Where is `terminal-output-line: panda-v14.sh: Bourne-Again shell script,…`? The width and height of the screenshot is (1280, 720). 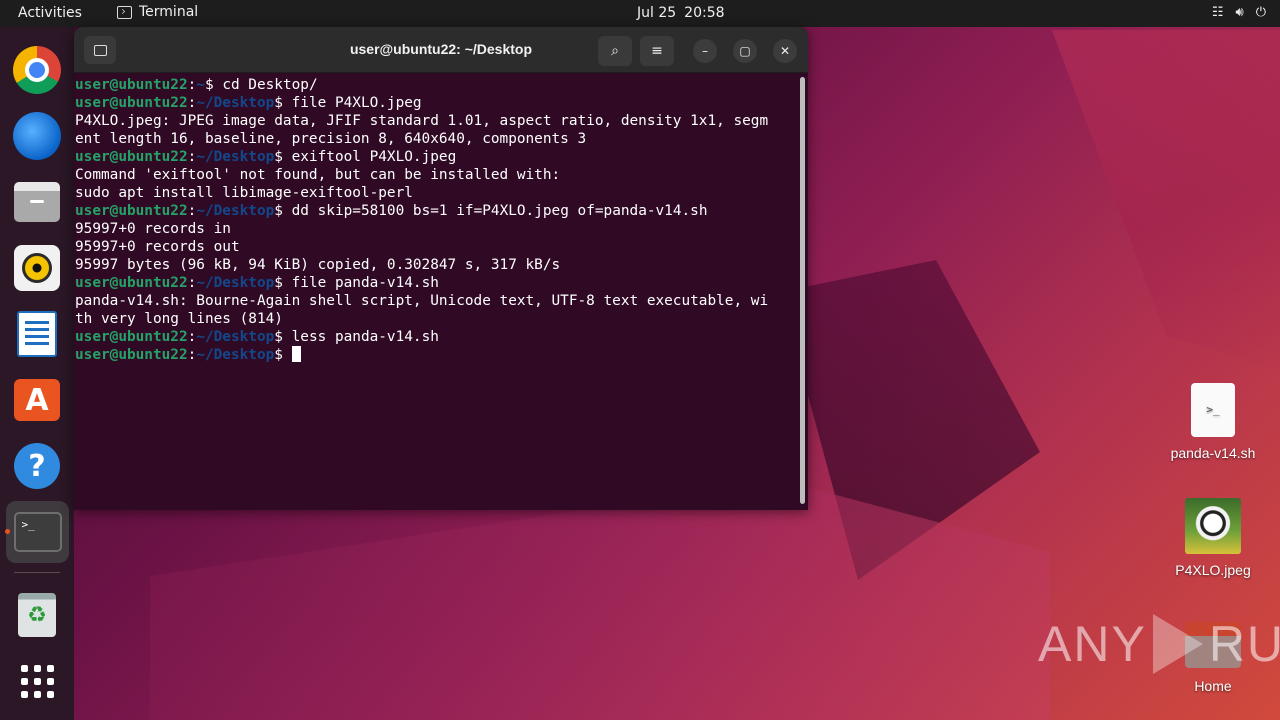 terminal-output-line: panda-v14.sh: Bourne-Again shell script,… is located at coordinates (422, 301).